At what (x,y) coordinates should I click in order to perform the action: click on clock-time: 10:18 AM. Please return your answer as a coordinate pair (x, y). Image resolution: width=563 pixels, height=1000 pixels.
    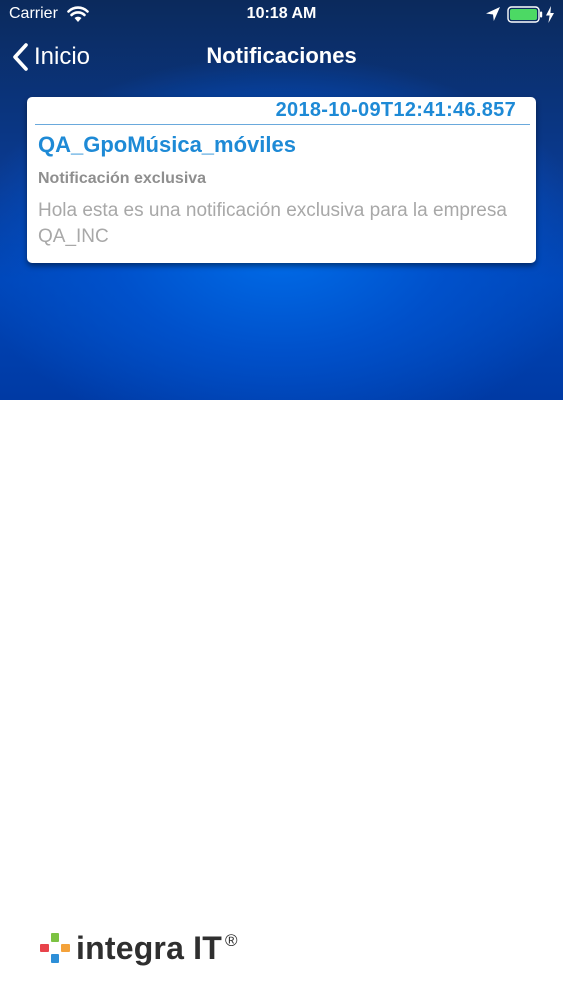
    Looking at the image, I should click on (281, 13).